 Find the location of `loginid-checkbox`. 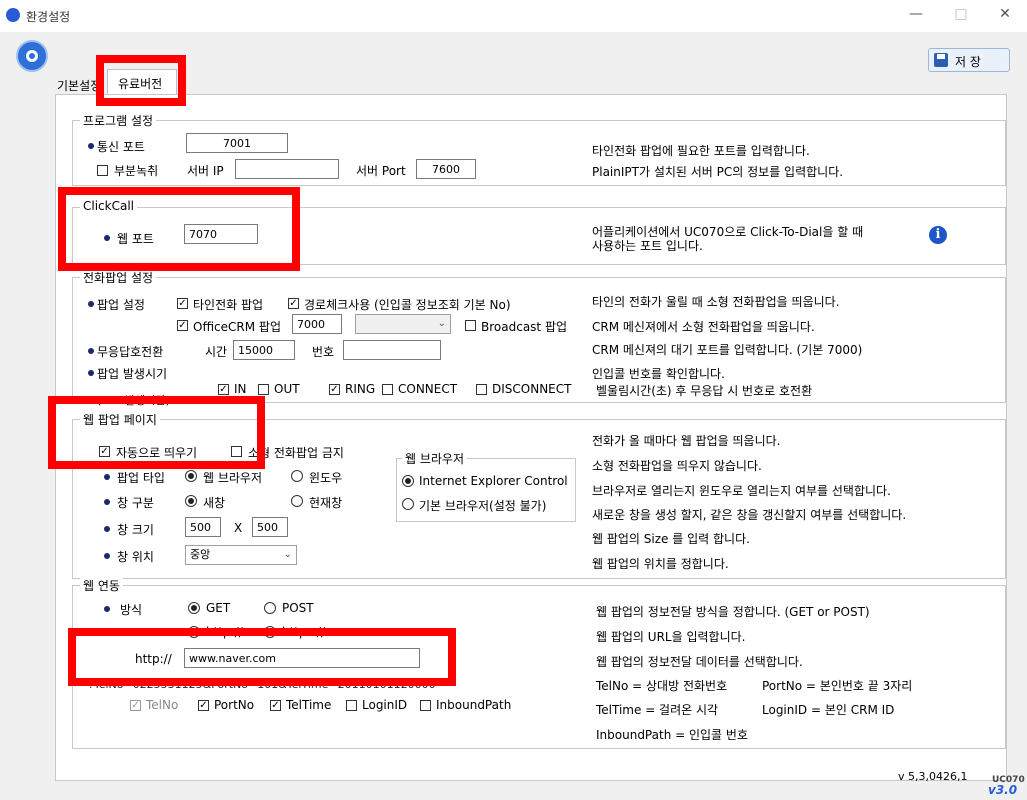

loginid-checkbox is located at coordinates (351, 705).